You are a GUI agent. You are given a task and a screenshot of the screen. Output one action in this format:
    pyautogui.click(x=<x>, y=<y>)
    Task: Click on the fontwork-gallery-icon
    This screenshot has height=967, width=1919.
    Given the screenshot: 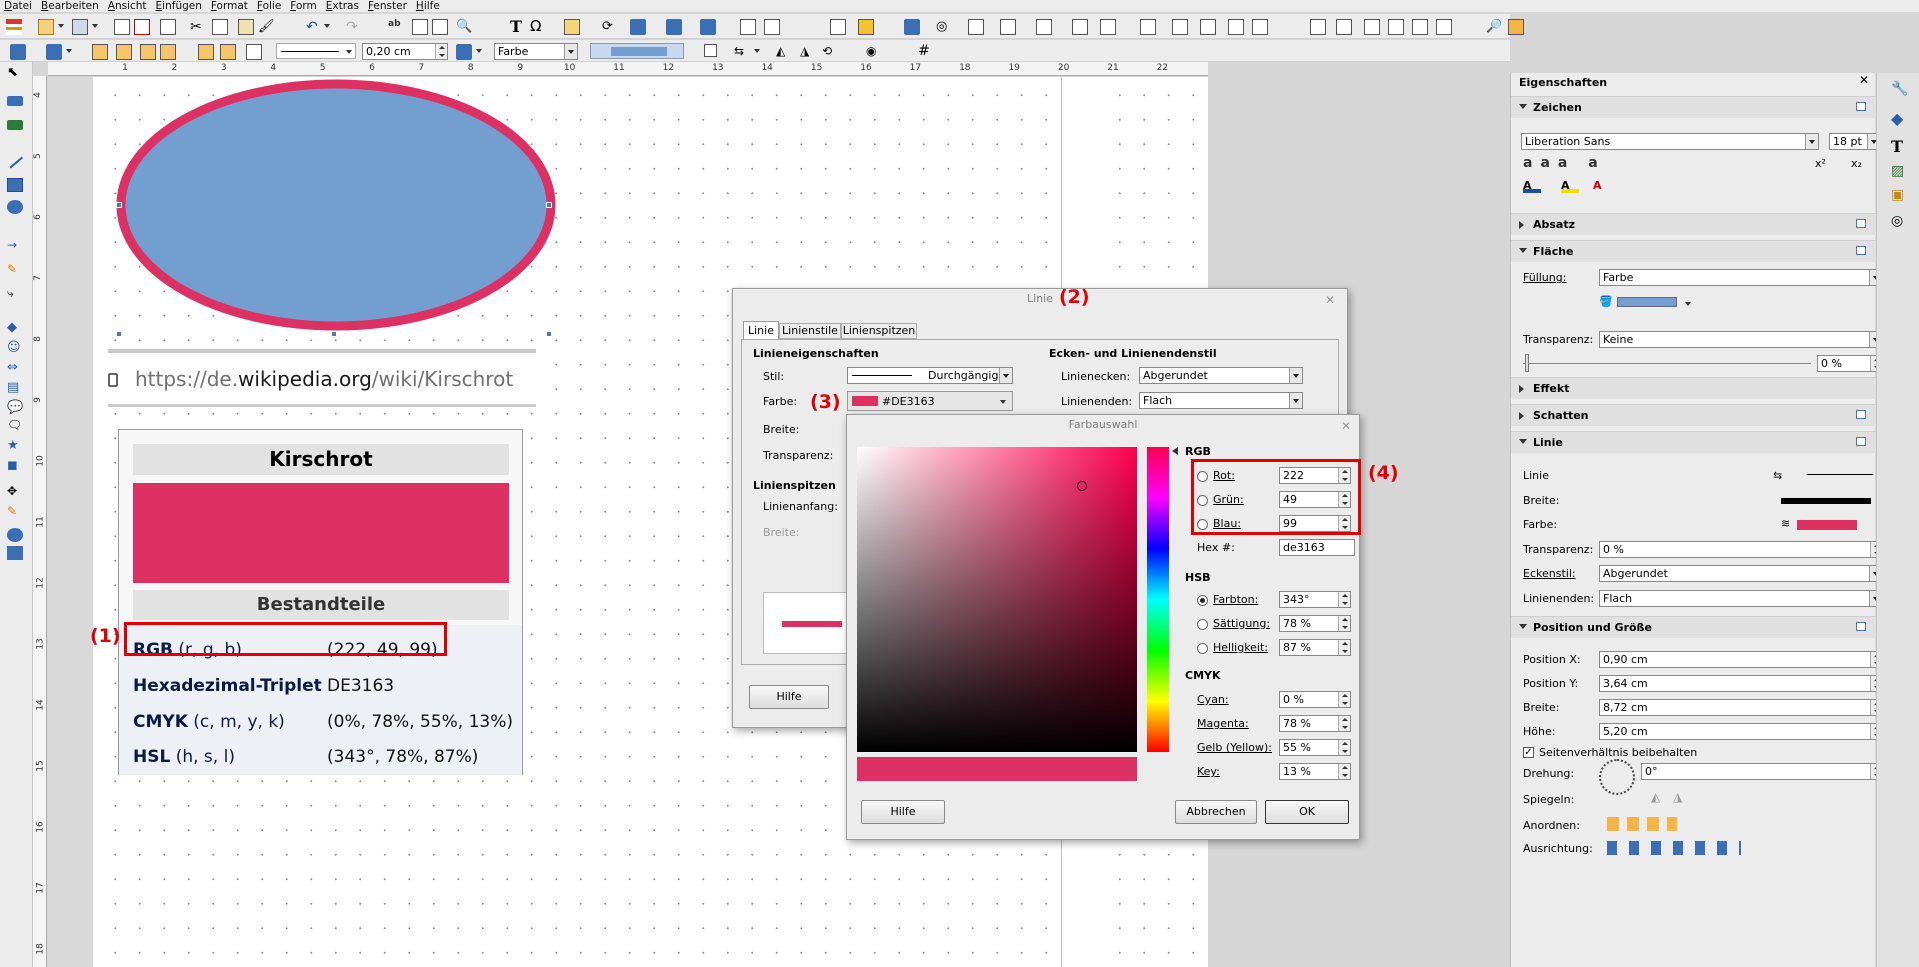 What is the action you would take?
    pyautogui.click(x=1208, y=27)
    